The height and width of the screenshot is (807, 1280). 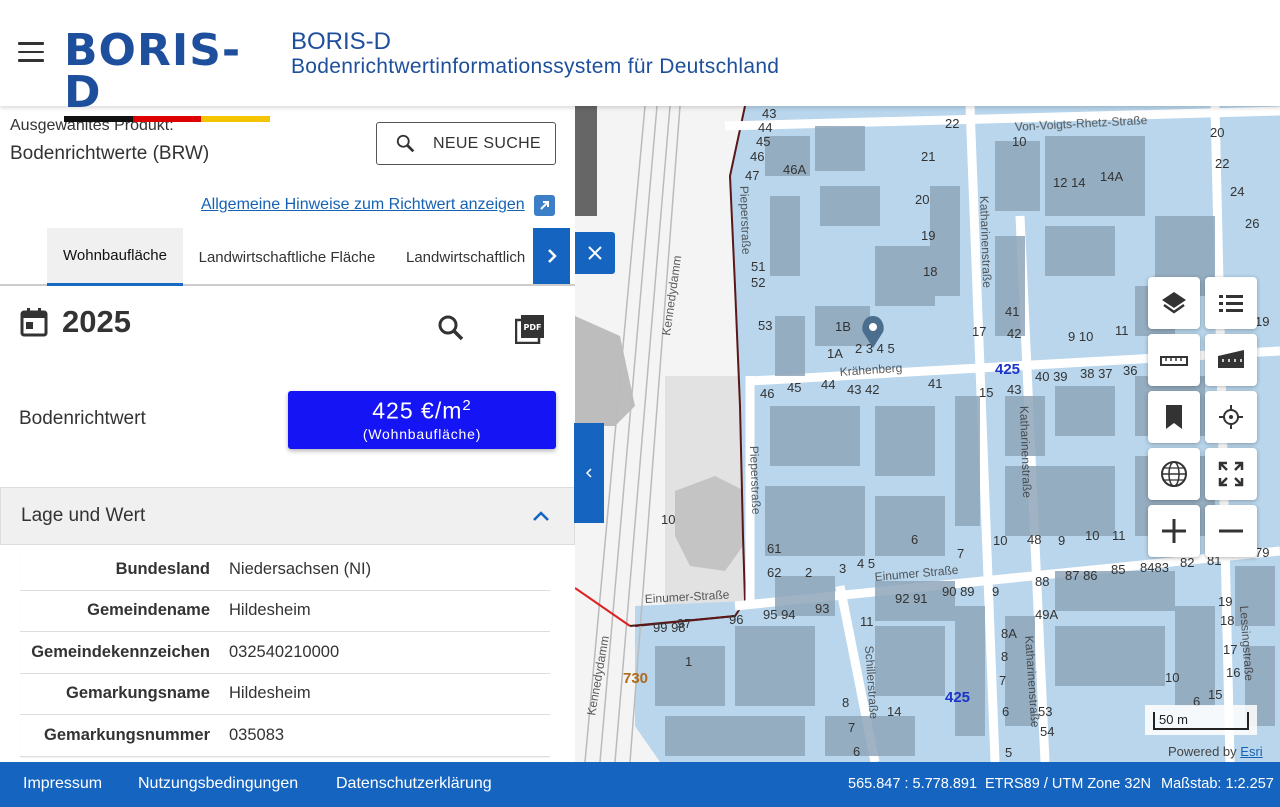 What do you see at coordinates (828, 384) in the screenshot?
I see `svg-text: 44` at bounding box center [828, 384].